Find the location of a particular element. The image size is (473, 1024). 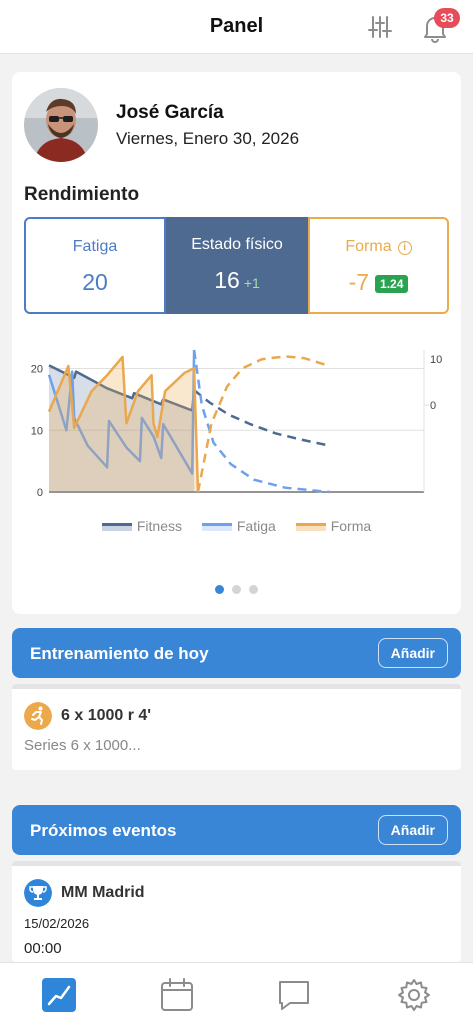

right-tick-label: 10 is located at coordinates (436, 360).